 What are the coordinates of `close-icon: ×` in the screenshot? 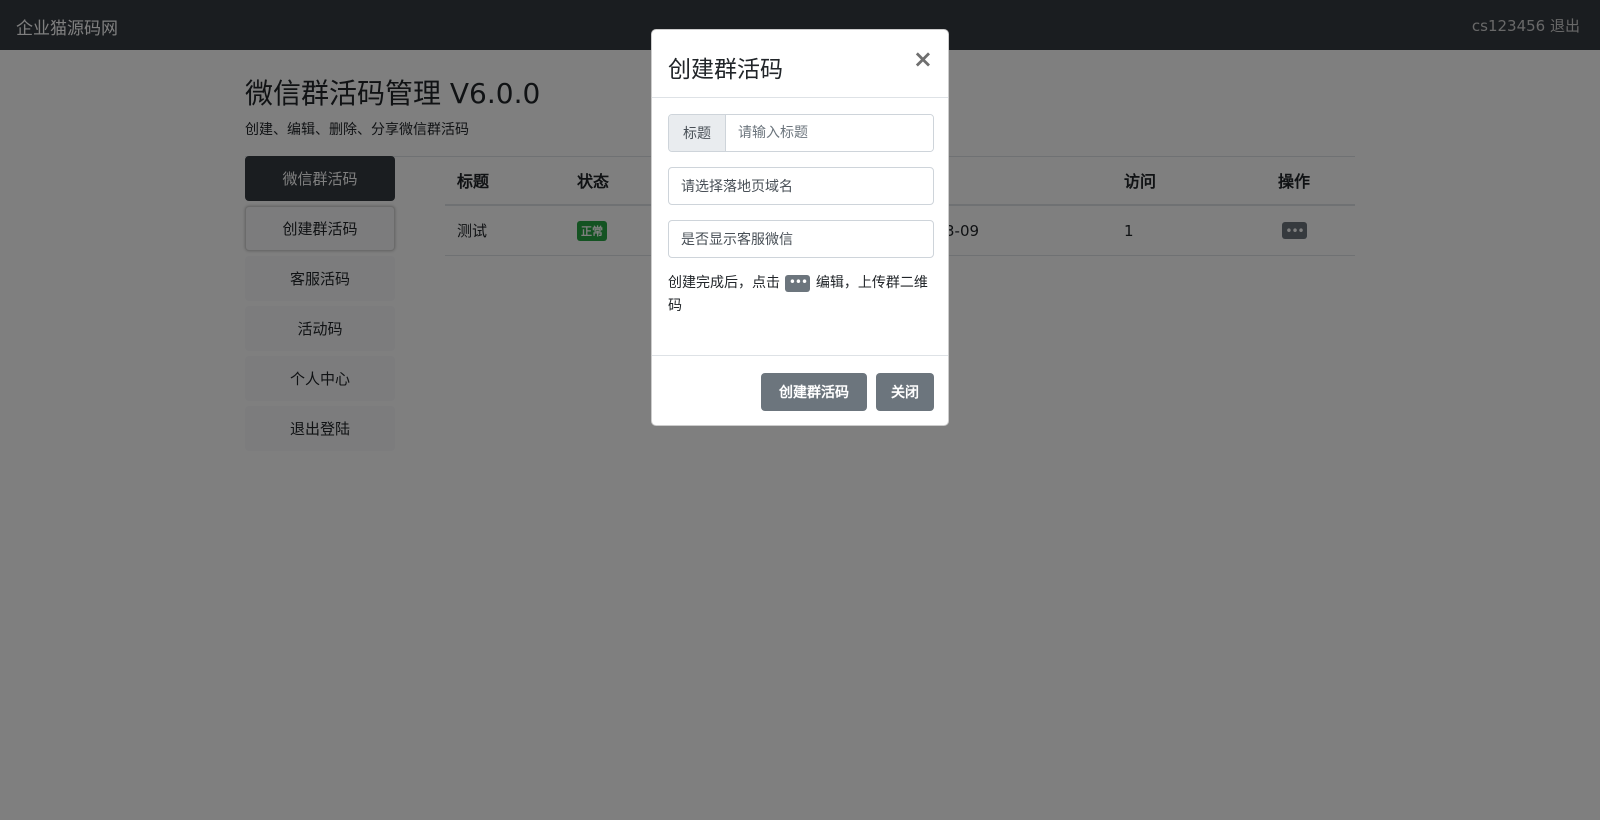 It's located at (923, 59).